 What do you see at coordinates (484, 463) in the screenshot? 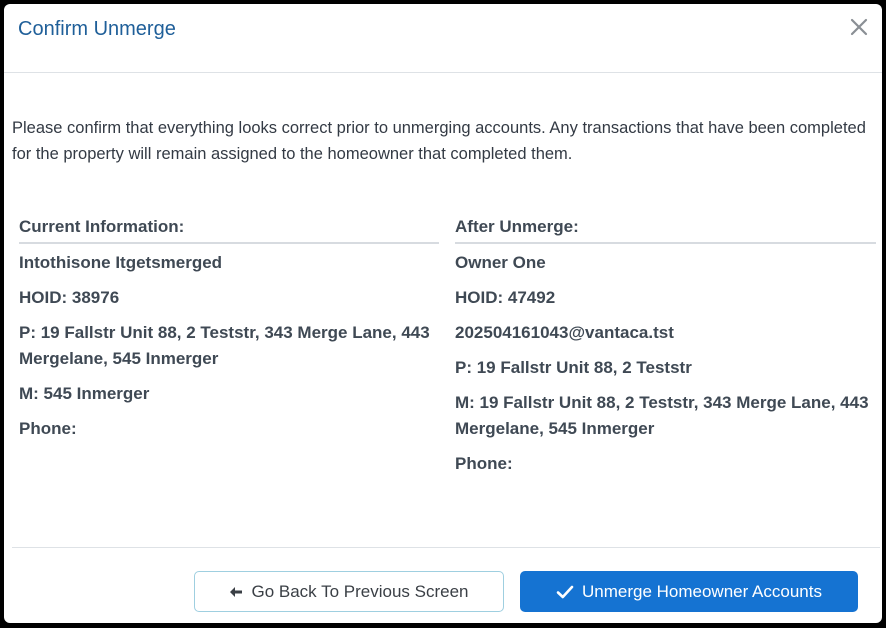
I see `after-phone: Phone:` at bounding box center [484, 463].